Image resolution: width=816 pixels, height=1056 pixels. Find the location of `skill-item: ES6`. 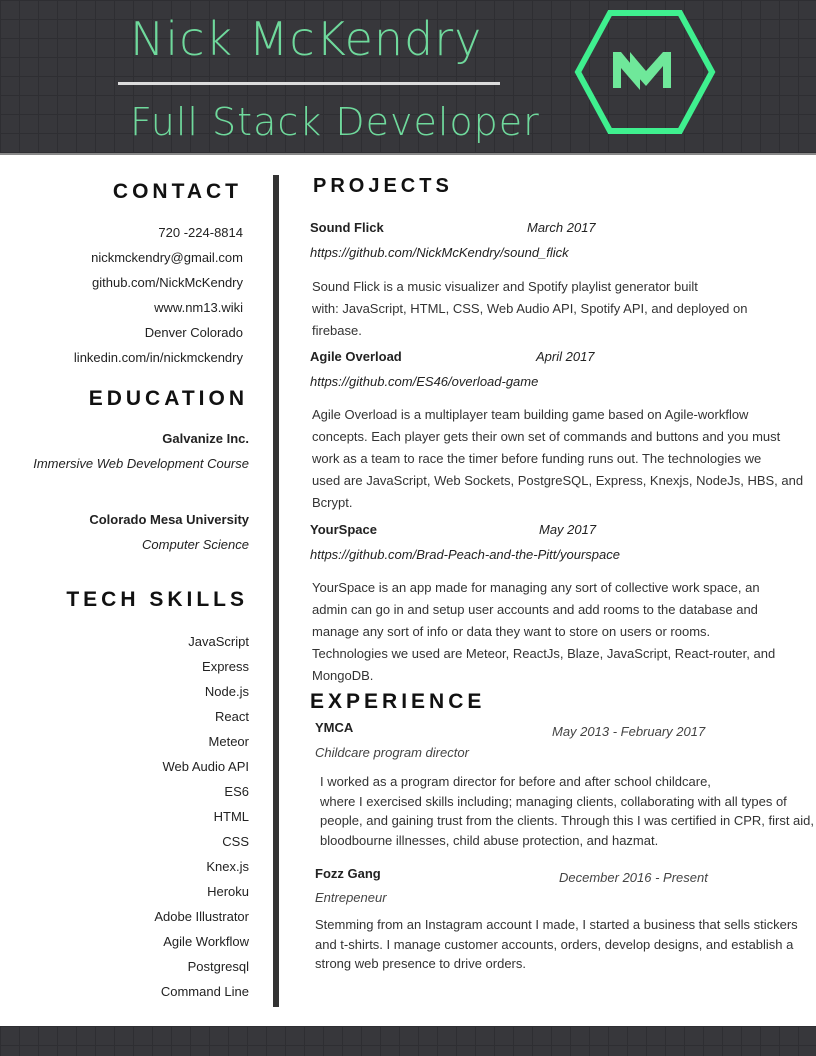

skill-item: ES6 is located at coordinates (236, 791).